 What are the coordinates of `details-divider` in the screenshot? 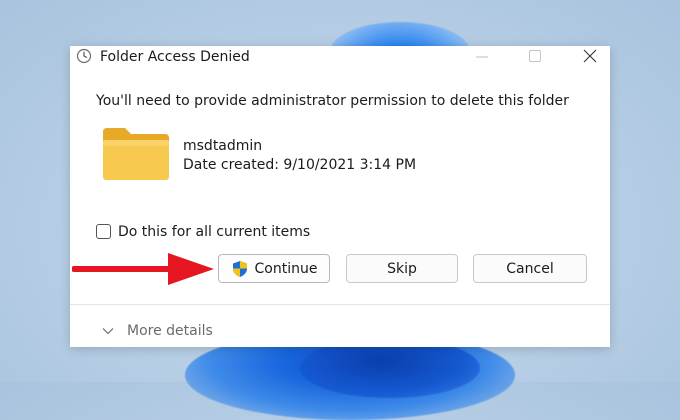 It's located at (340, 304).